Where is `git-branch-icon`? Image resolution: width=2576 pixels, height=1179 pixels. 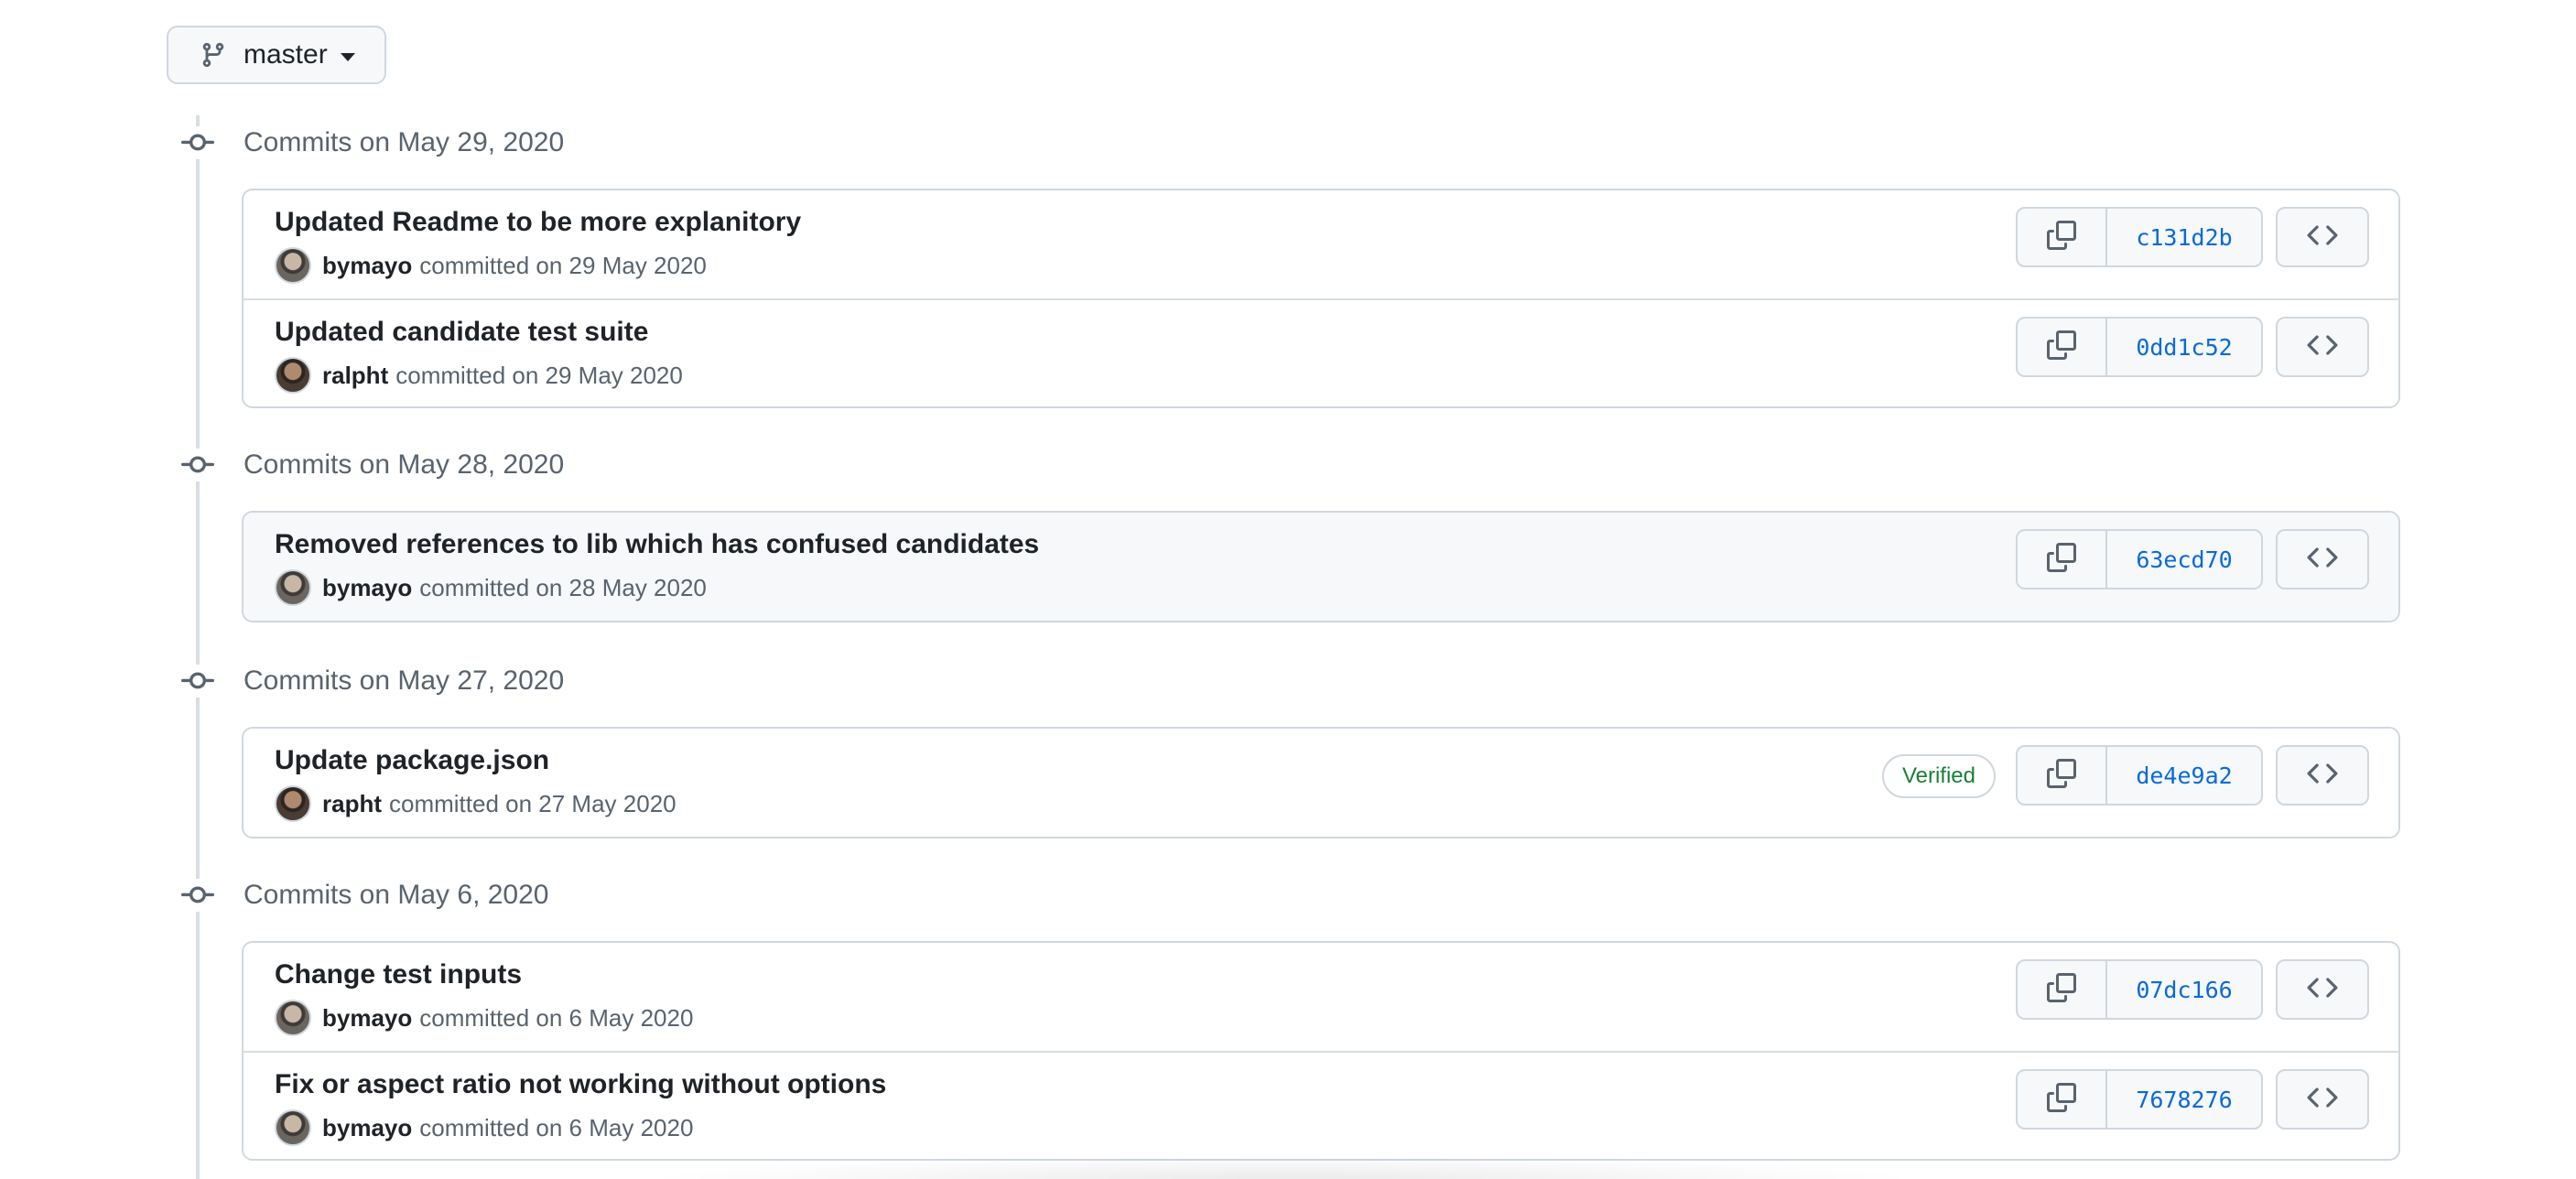 git-branch-icon is located at coordinates (214, 55).